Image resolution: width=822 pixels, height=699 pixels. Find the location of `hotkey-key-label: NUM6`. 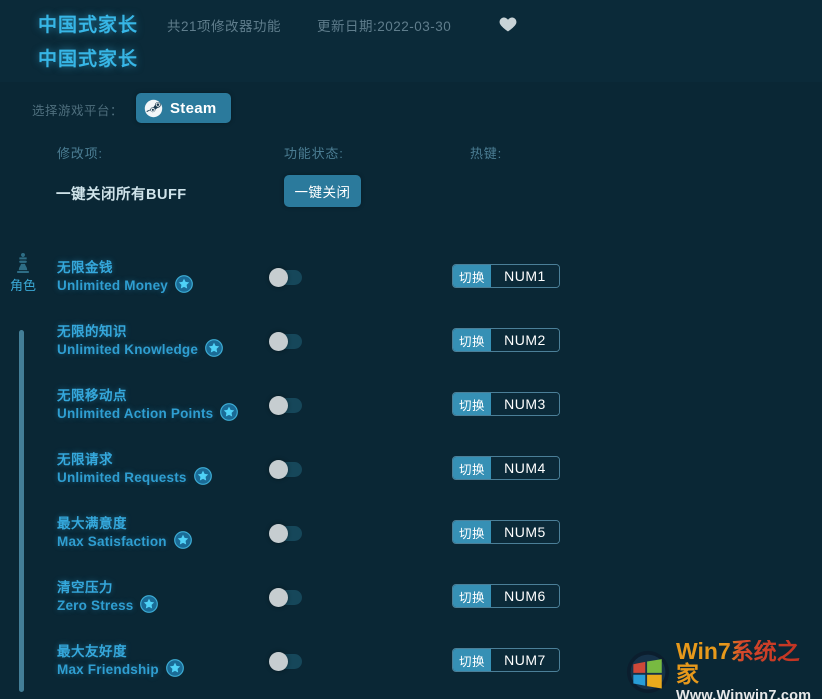

hotkey-key-label: NUM6 is located at coordinates (525, 596).